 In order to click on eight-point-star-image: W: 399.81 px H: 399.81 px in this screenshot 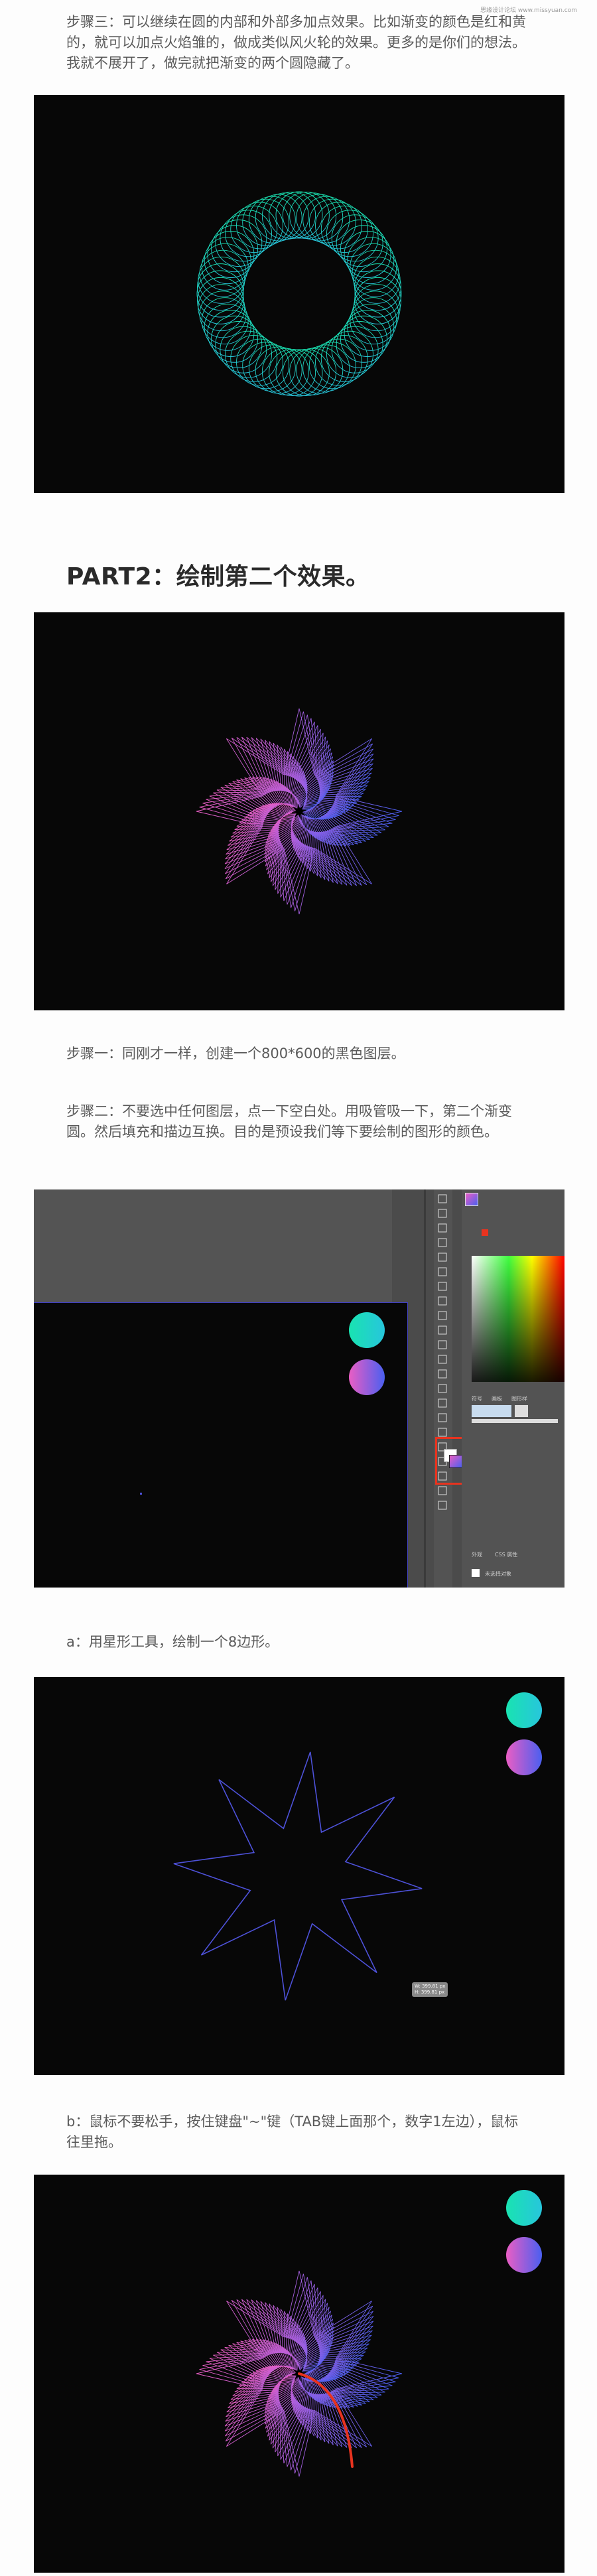, I will do `click(299, 1876)`.